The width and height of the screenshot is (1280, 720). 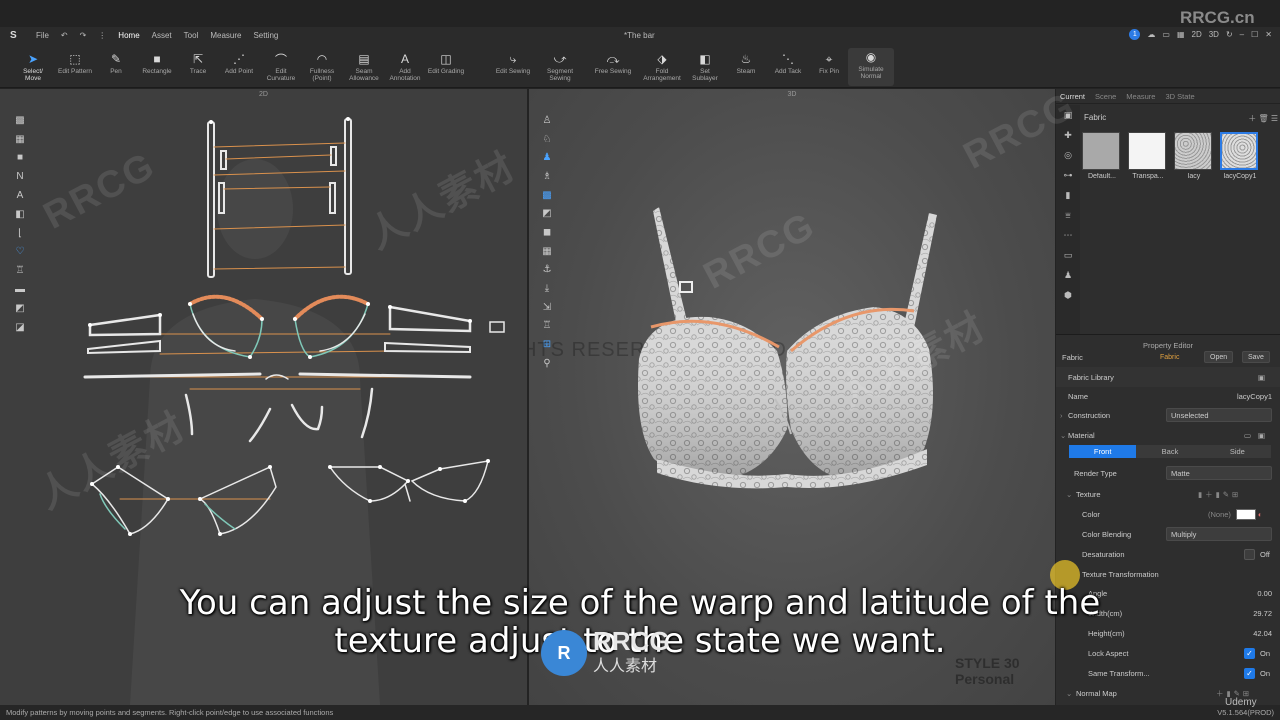 What do you see at coordinates (1068, 295) in the screenshot?
I see `cube-category-icon: ⬢` at bounding box center [1068, 295].